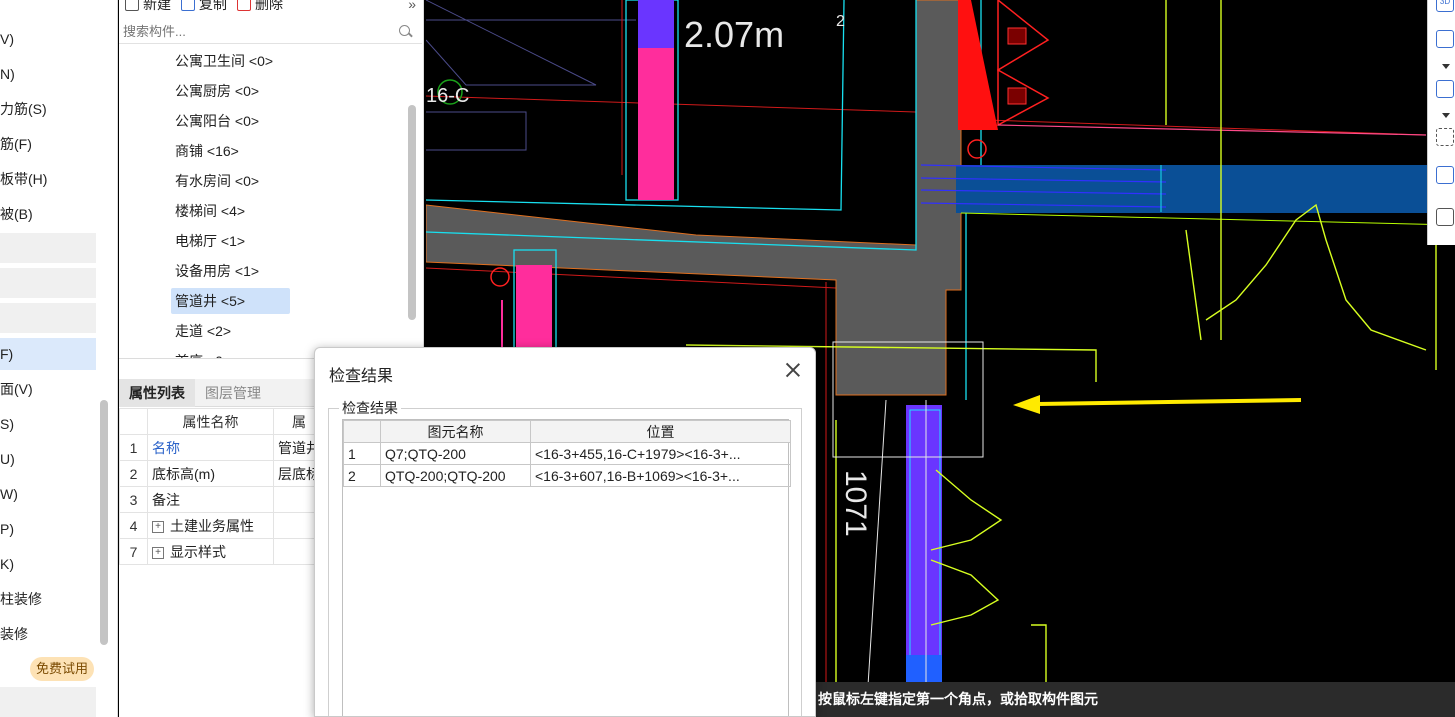  Describe the element at coordinates (207, 151) in the screenshot. I see `tree-item: 商铺 <16>` at that location.